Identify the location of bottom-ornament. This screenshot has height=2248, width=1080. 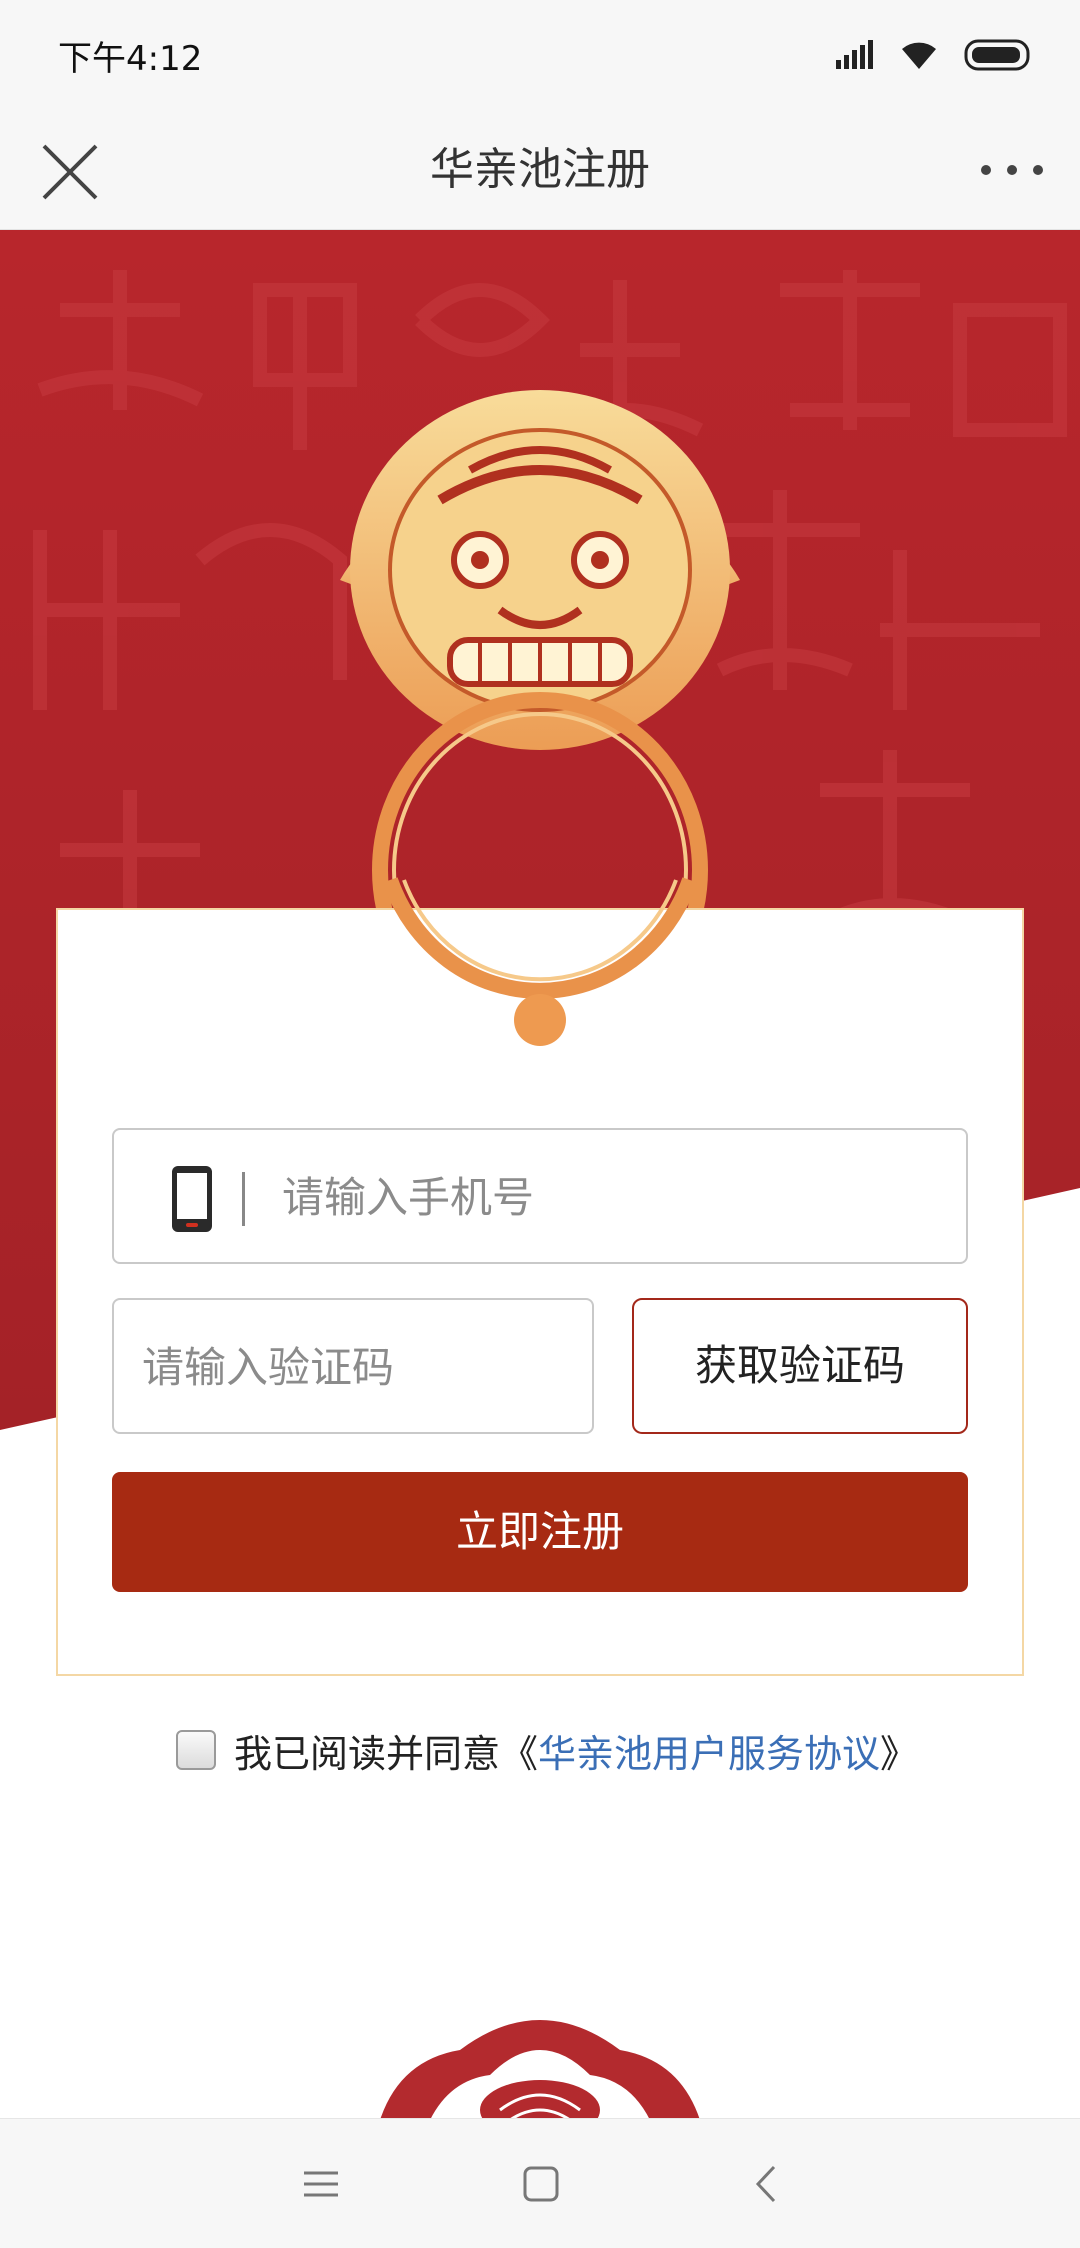
(540, 2070).